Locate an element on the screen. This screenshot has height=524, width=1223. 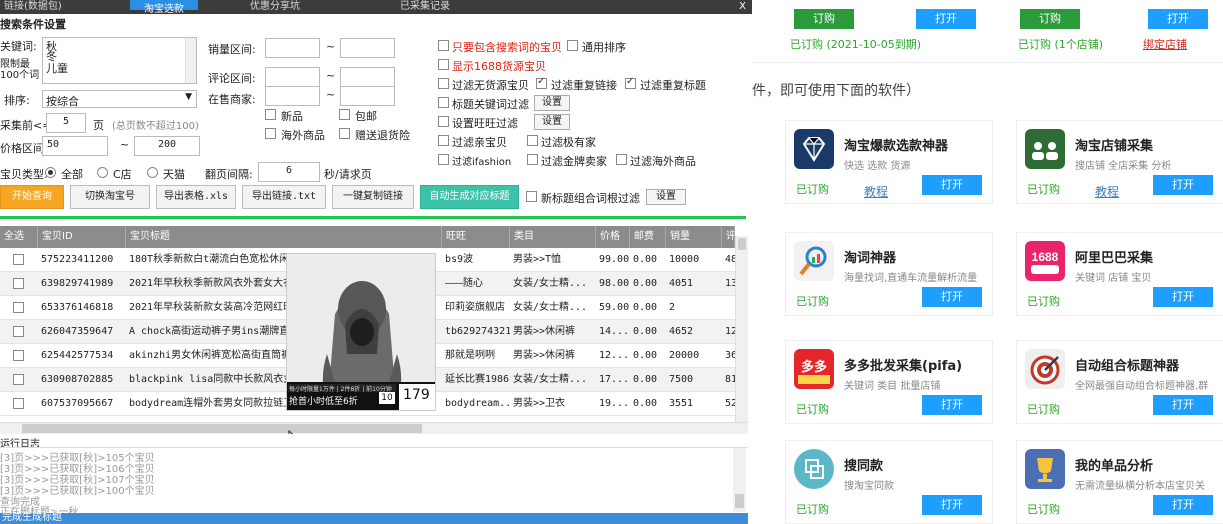
open-button-1: 打开 is located at coordinates (946, 19).